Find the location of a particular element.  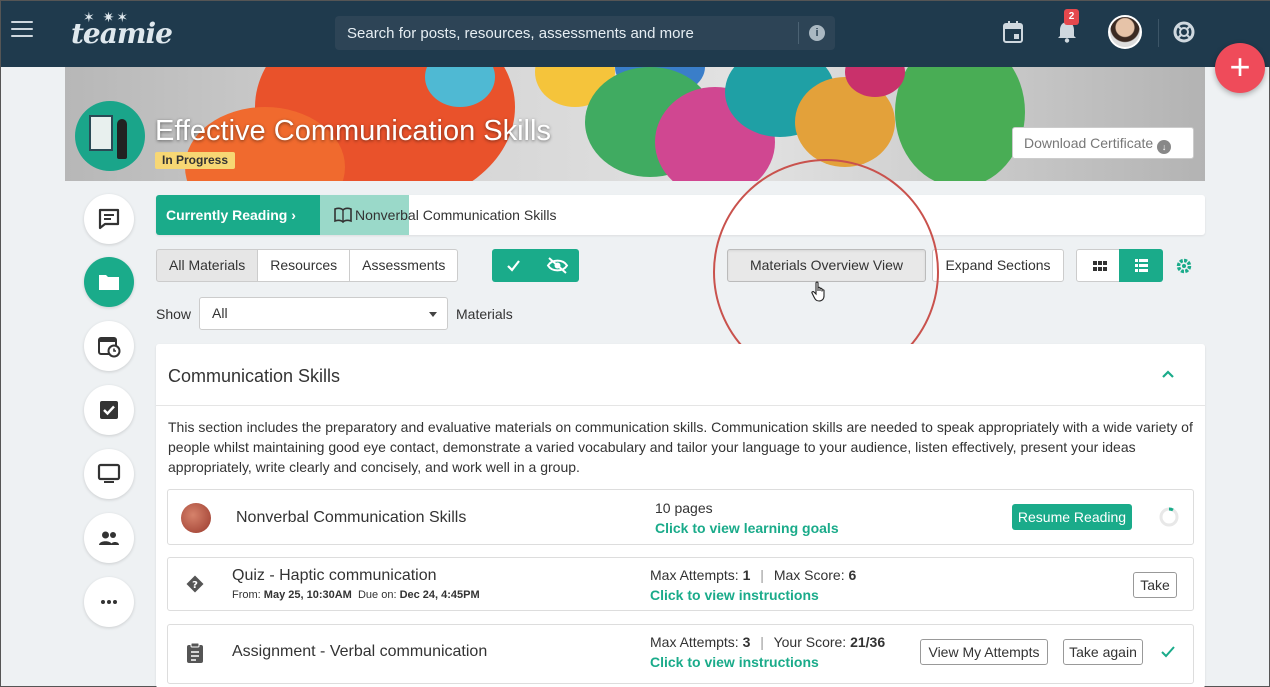

download-certificate-button: Download Certificate ↓ is located at coordinates (1103, 143).